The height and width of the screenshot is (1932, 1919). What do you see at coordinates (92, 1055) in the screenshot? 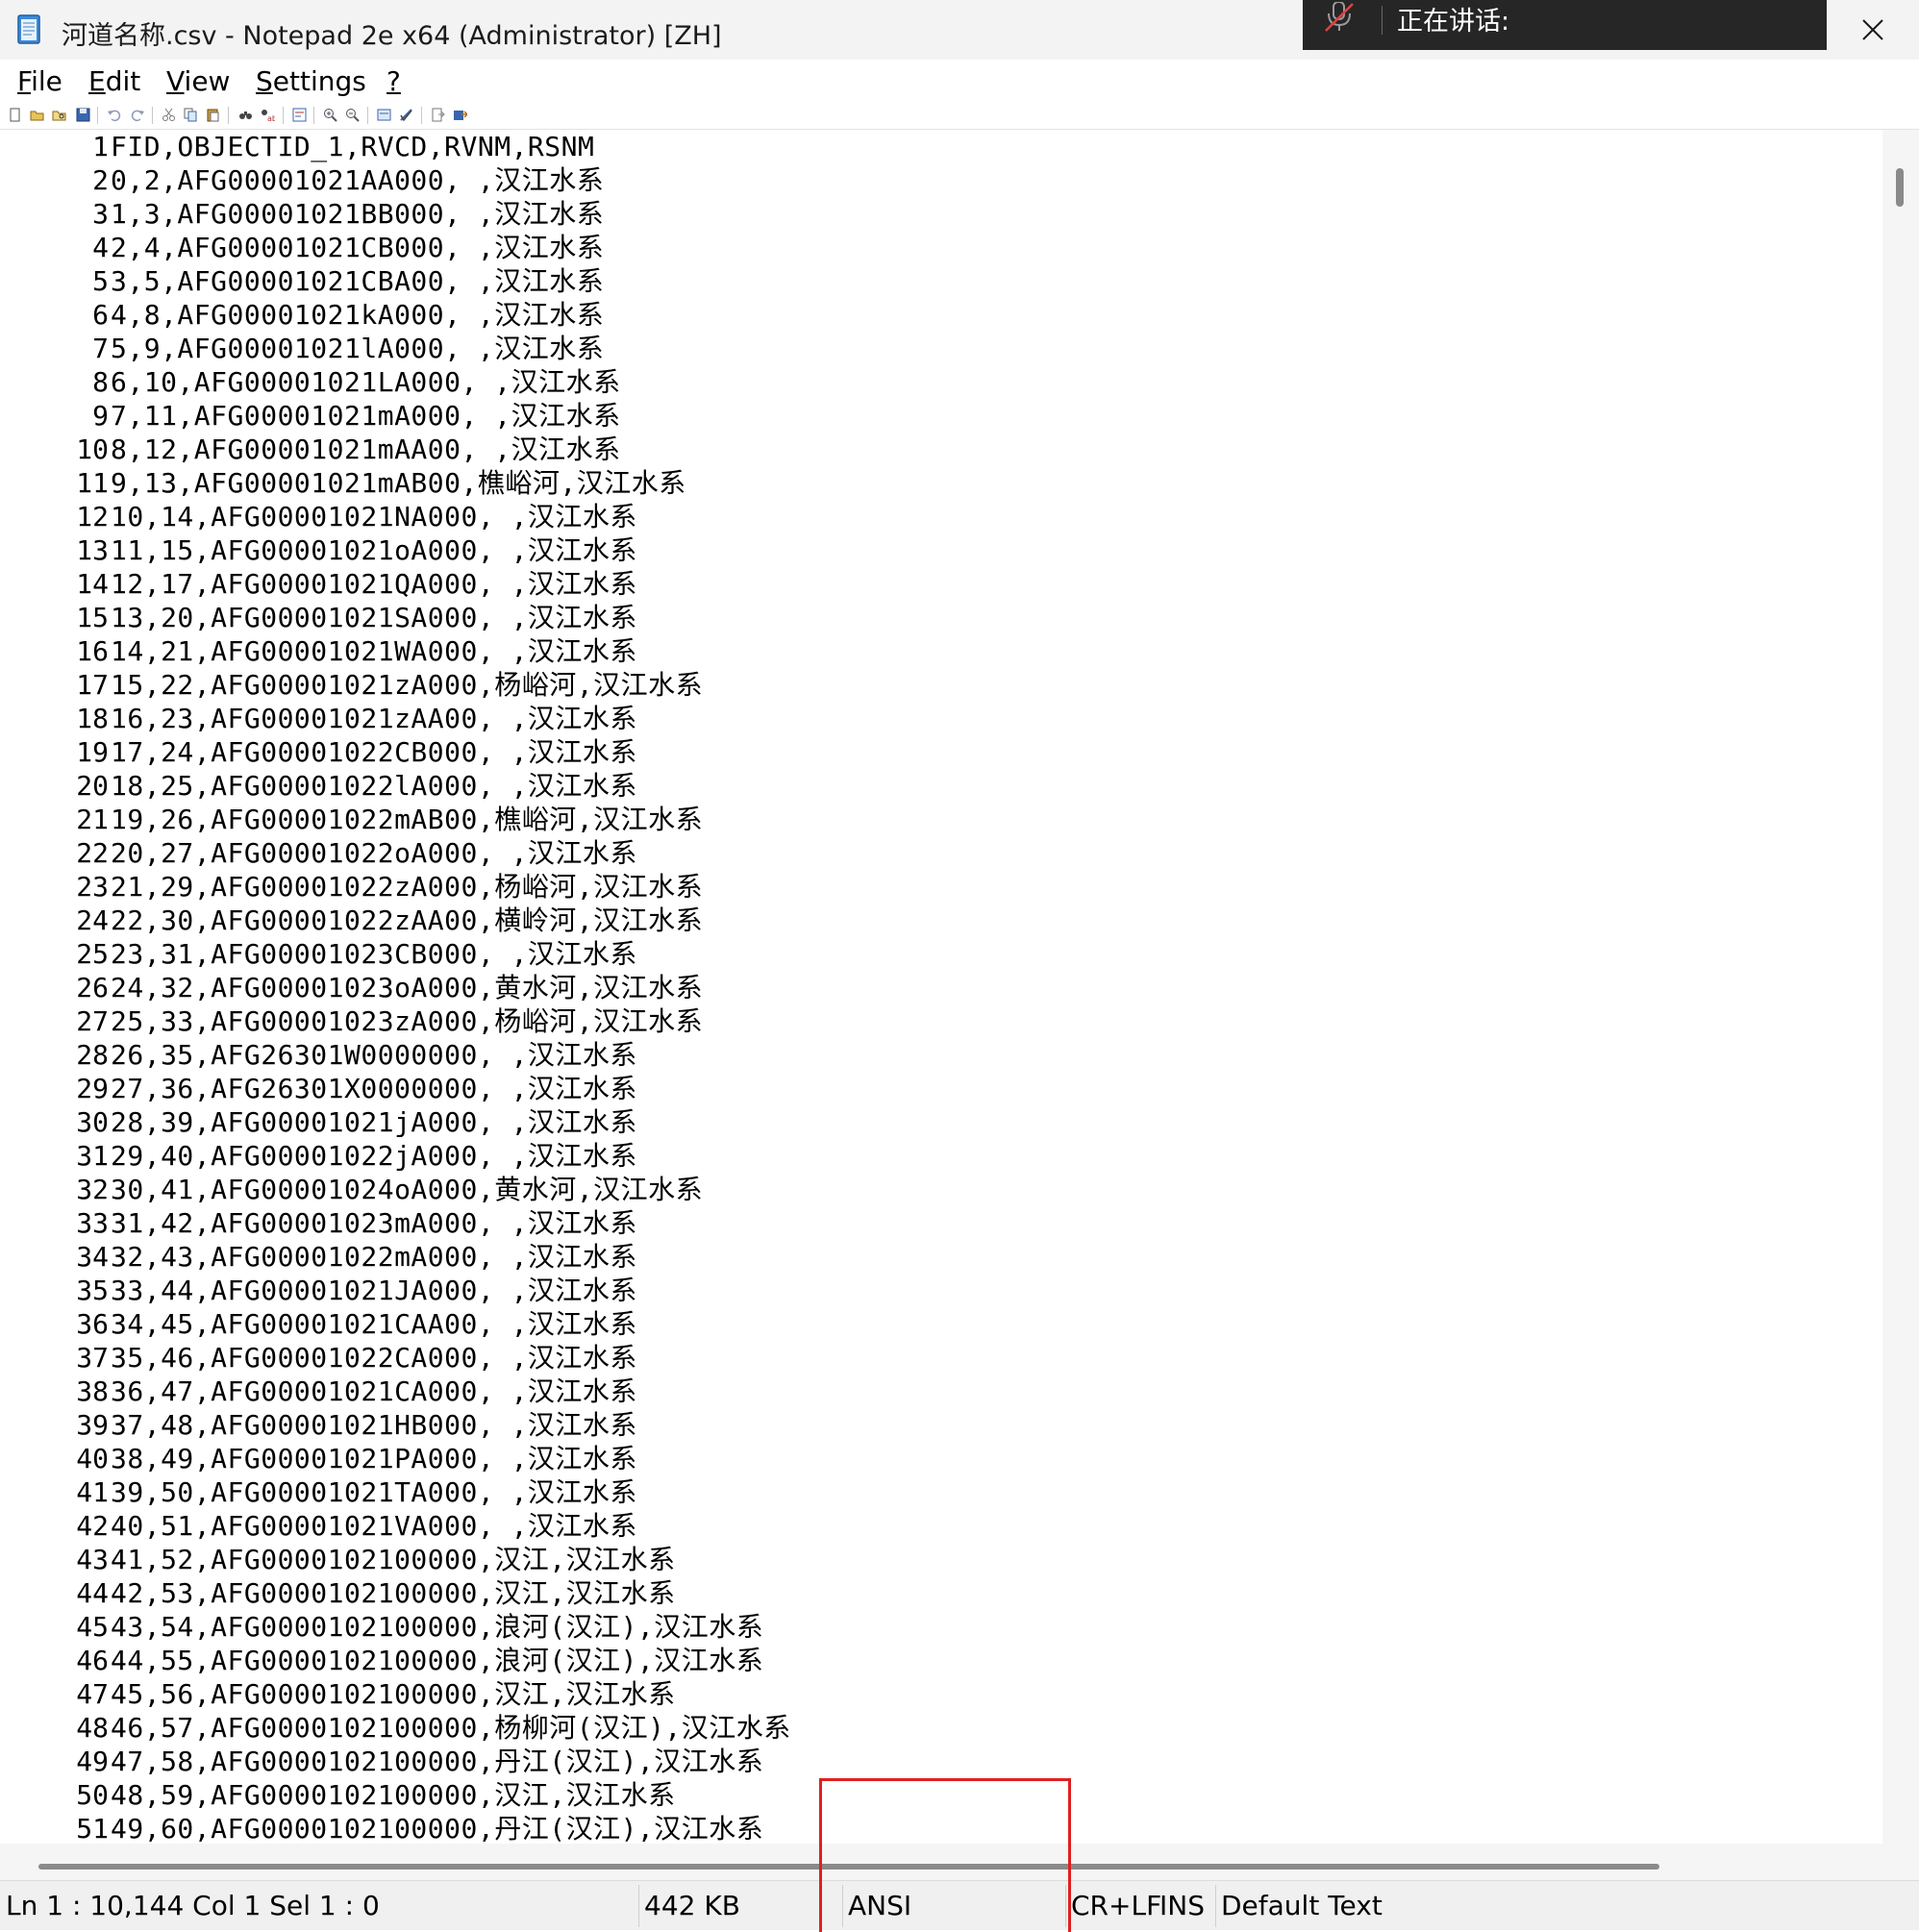
I see `line-number: 28` at bounding box center [92, 1055].